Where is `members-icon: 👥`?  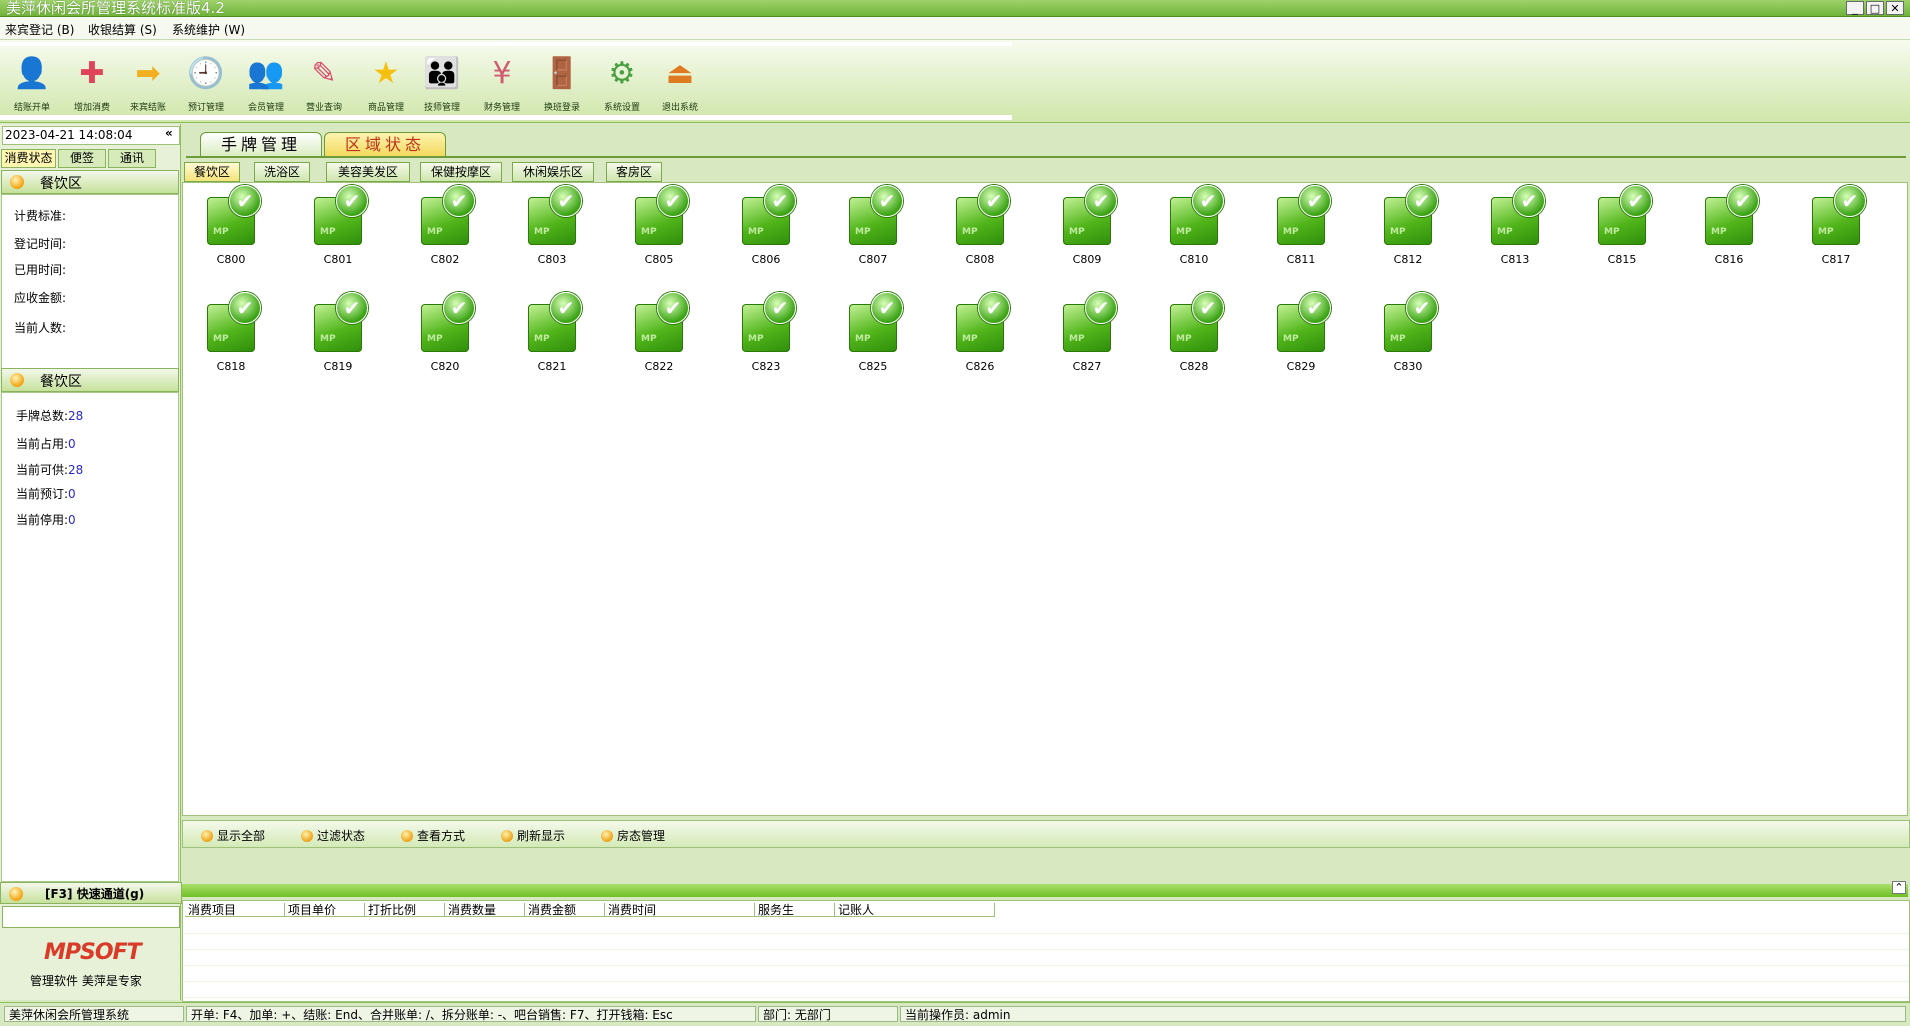 members-icon: 👥 is located at coordinates (266, 73).